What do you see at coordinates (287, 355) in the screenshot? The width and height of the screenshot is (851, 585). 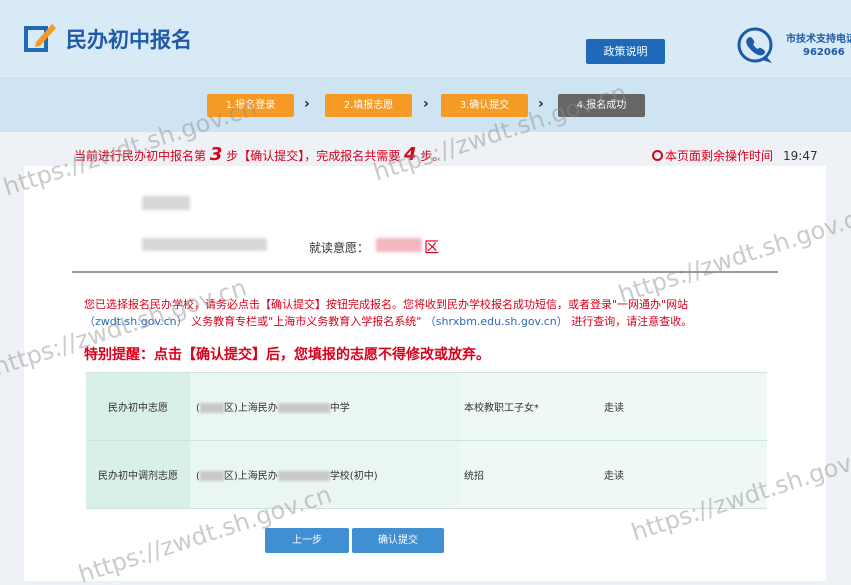 I see `warning-text: 特别提醒：点击【确认提交】后，您填报的志愿不得修改或放弃。` at bounding box center [287, 355].